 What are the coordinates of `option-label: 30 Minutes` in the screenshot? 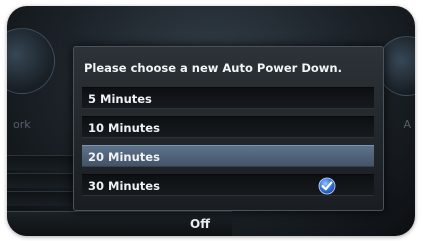 It's located at (124, 186).